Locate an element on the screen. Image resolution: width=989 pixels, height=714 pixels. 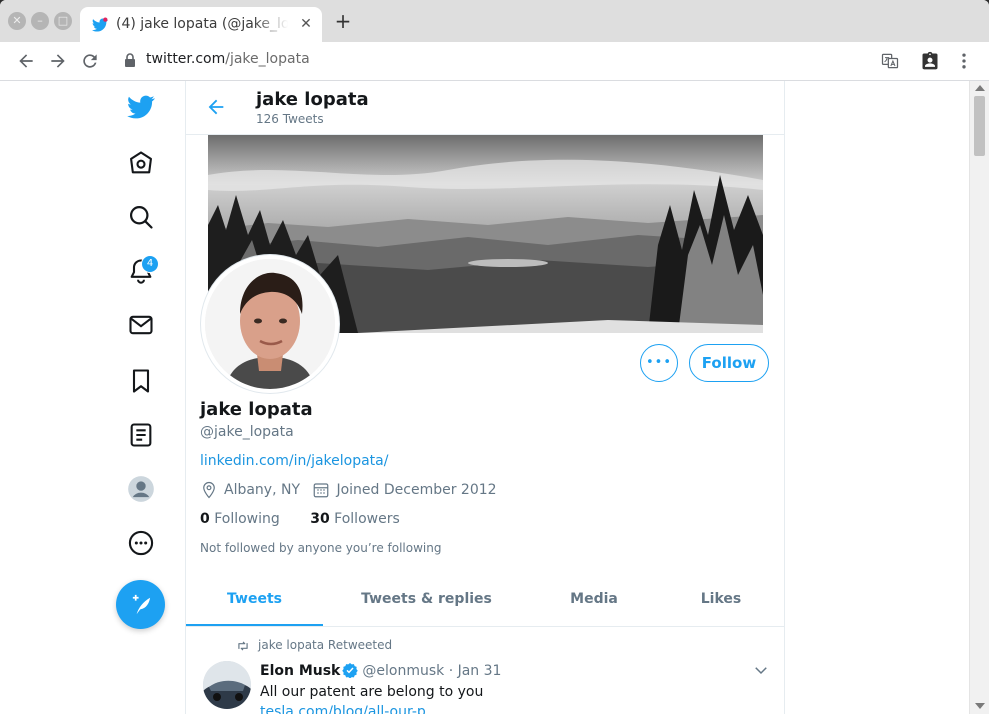
header-name: jake lopata is located at coordinates (312, 99).